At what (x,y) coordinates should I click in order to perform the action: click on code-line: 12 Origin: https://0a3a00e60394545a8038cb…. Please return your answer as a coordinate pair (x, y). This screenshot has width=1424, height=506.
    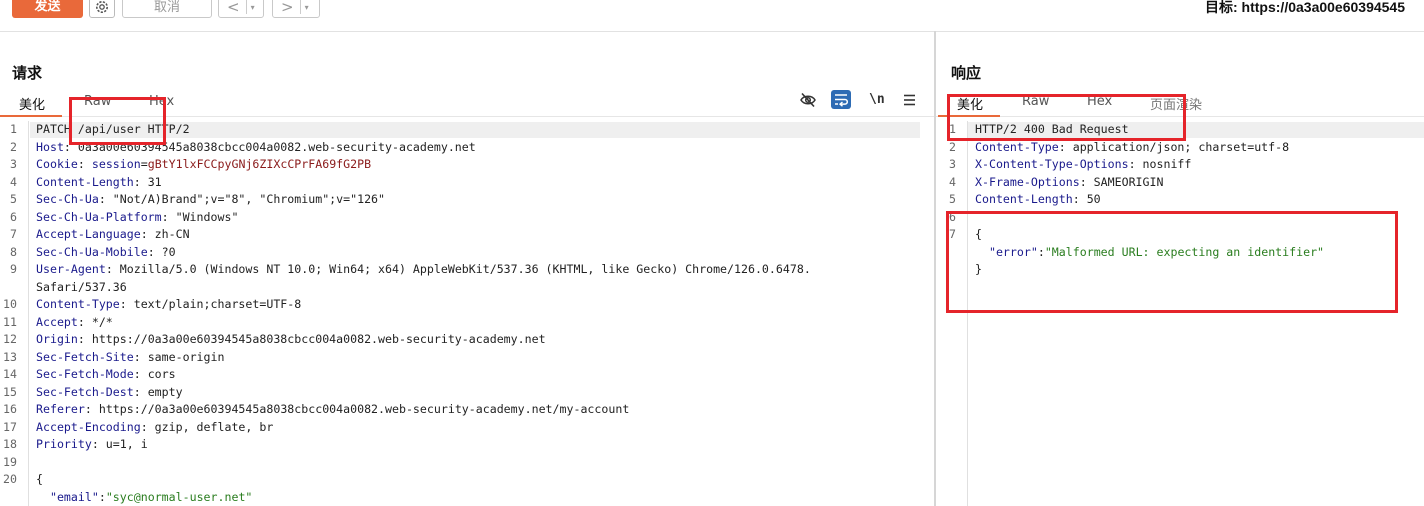
    Looking at the image, I should click on (467, 340).